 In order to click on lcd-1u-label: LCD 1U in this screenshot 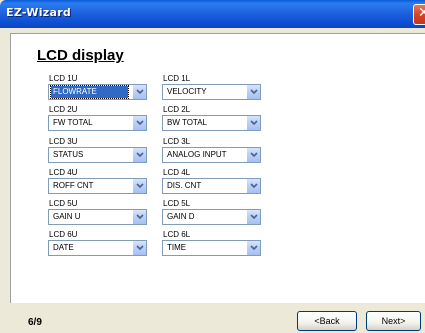, I will do `click(63, 78)`.